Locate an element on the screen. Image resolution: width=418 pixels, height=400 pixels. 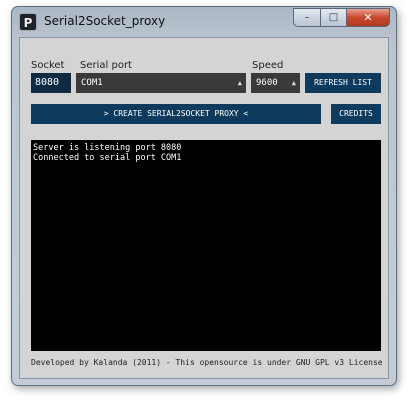
minimize-icon: – is located at coordinates (307, 17).